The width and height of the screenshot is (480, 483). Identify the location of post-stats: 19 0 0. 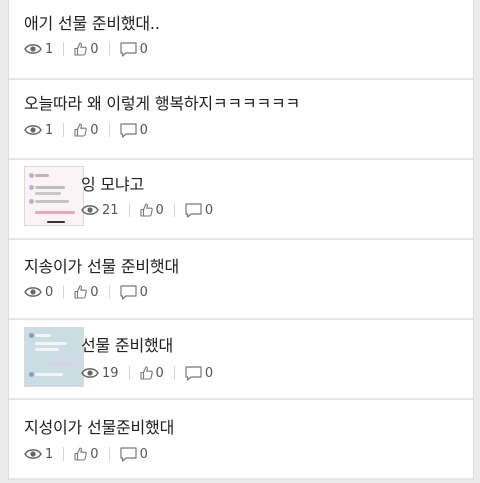
(147, 373).